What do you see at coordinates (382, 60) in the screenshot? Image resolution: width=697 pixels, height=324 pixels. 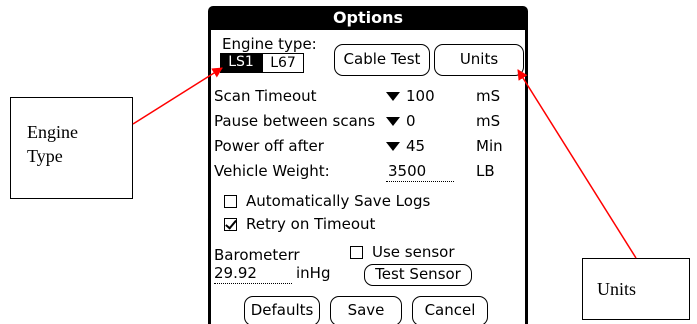 I see `cable-test-button: Cable Test` at bounding box center [382, 60].